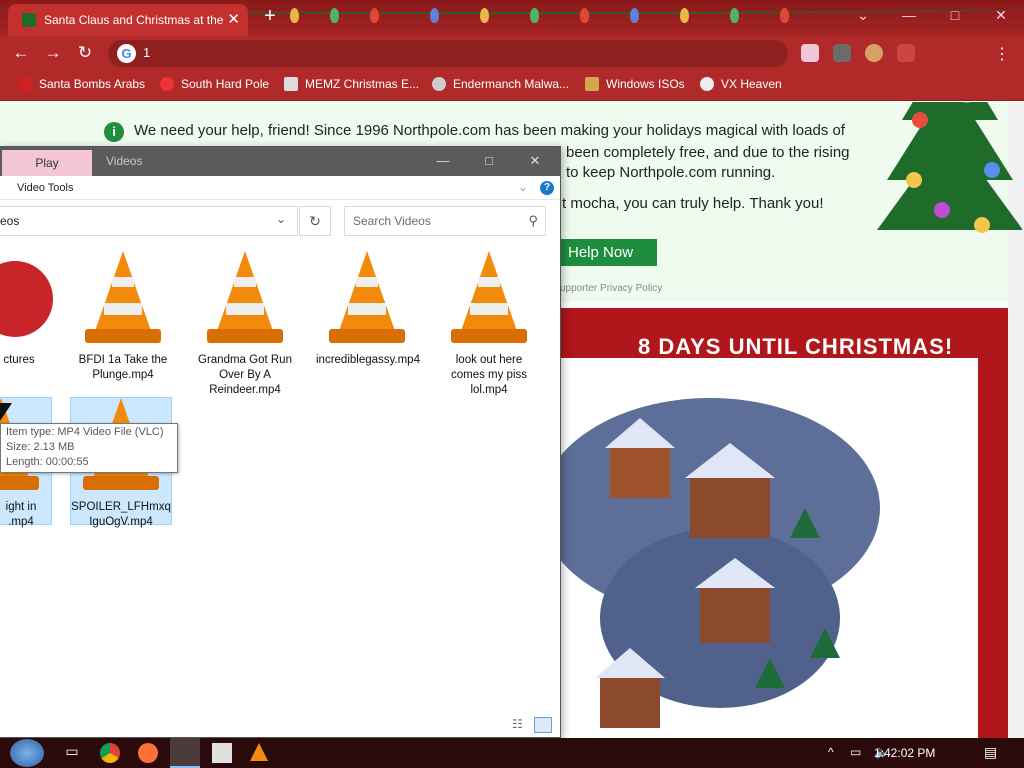 The height and width of the screenshot is (768, 1024). I want to click on banner-text: to keep Northpole.com running., so click(671, 172).